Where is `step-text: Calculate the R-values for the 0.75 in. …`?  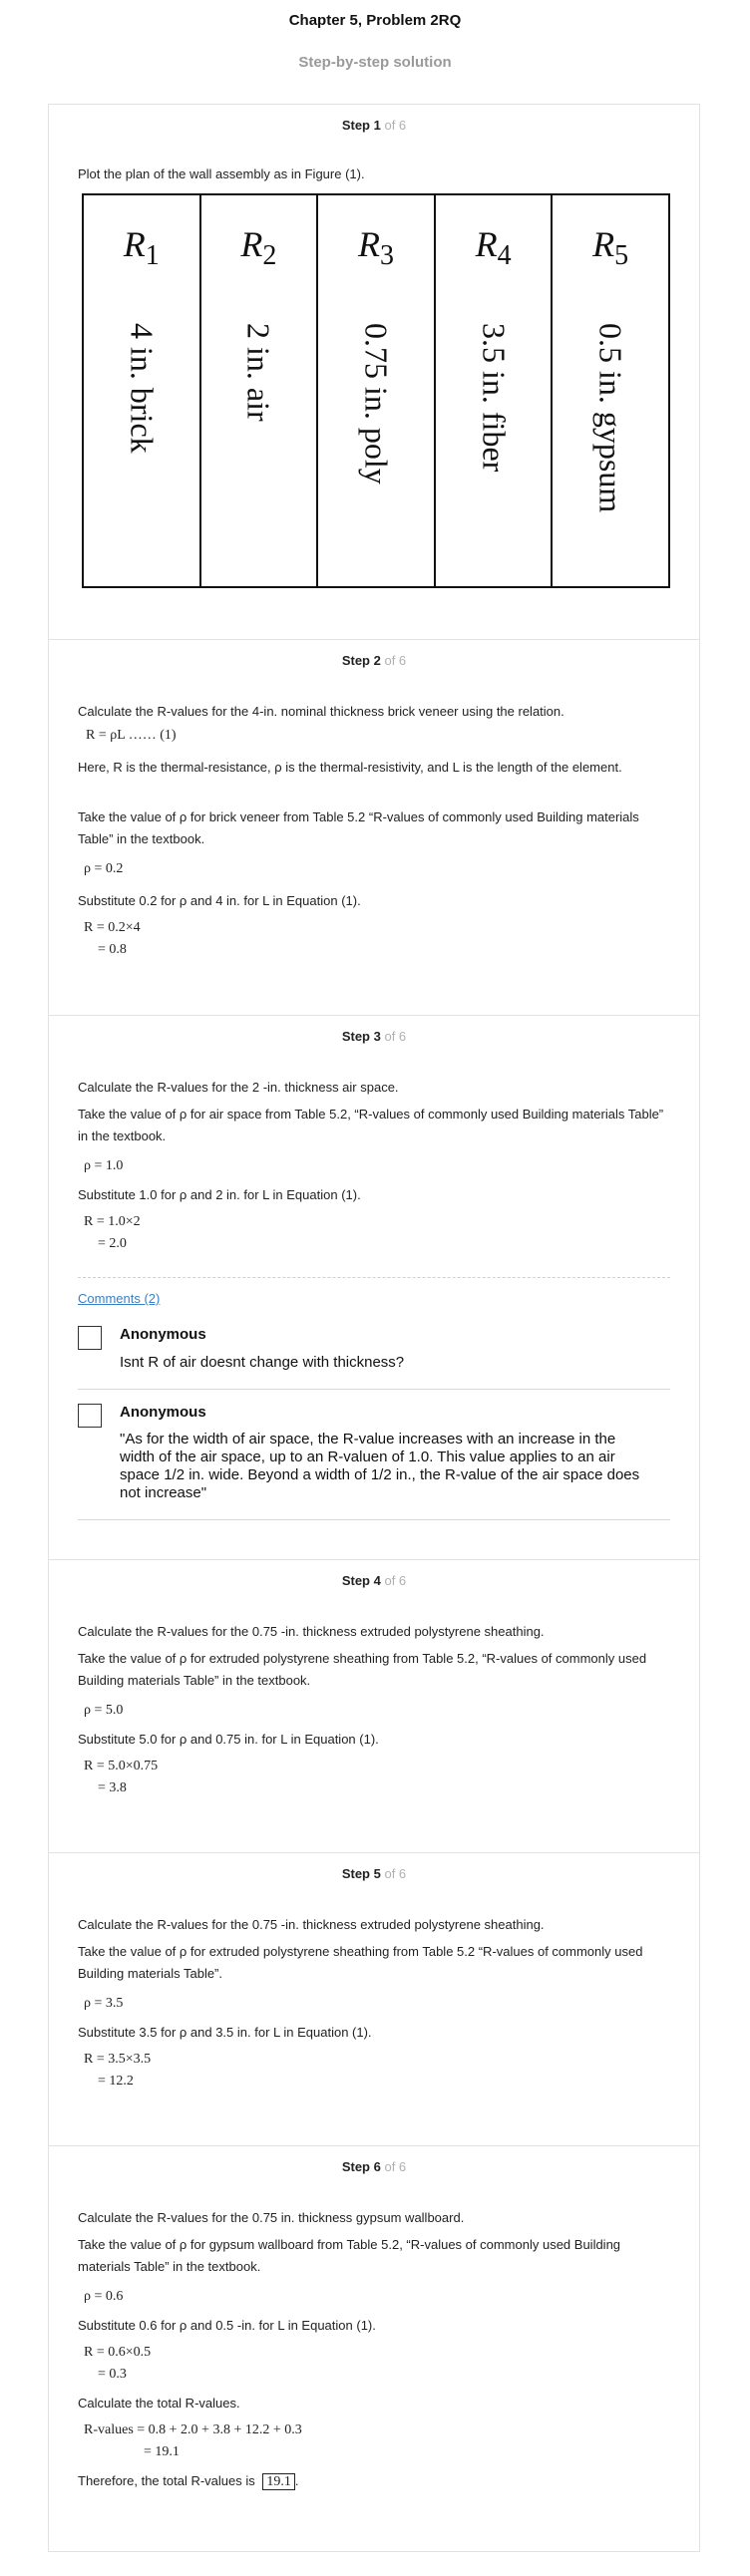 step-text: Calculate the R-values for the 0.75 in. … is located at coordinates (271, 2217).